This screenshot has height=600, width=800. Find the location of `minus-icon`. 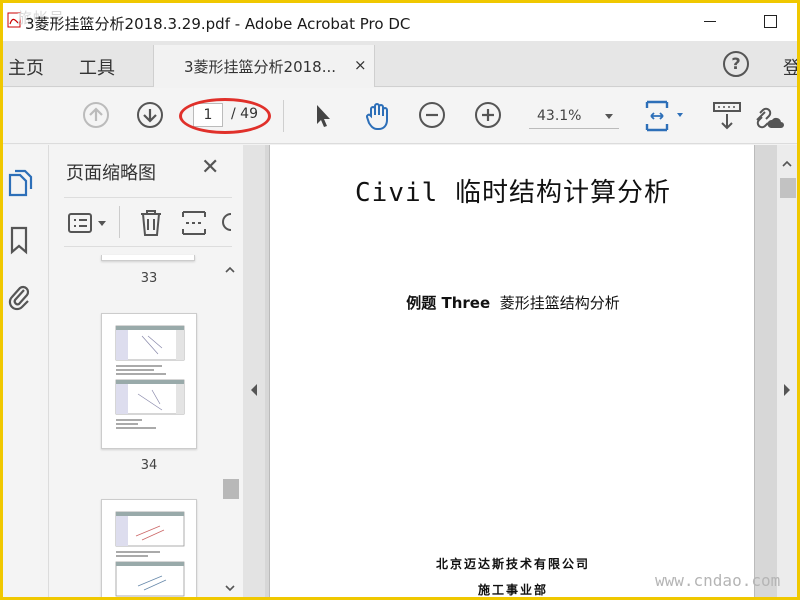

minus-icon is located at coordinates (432, 115).